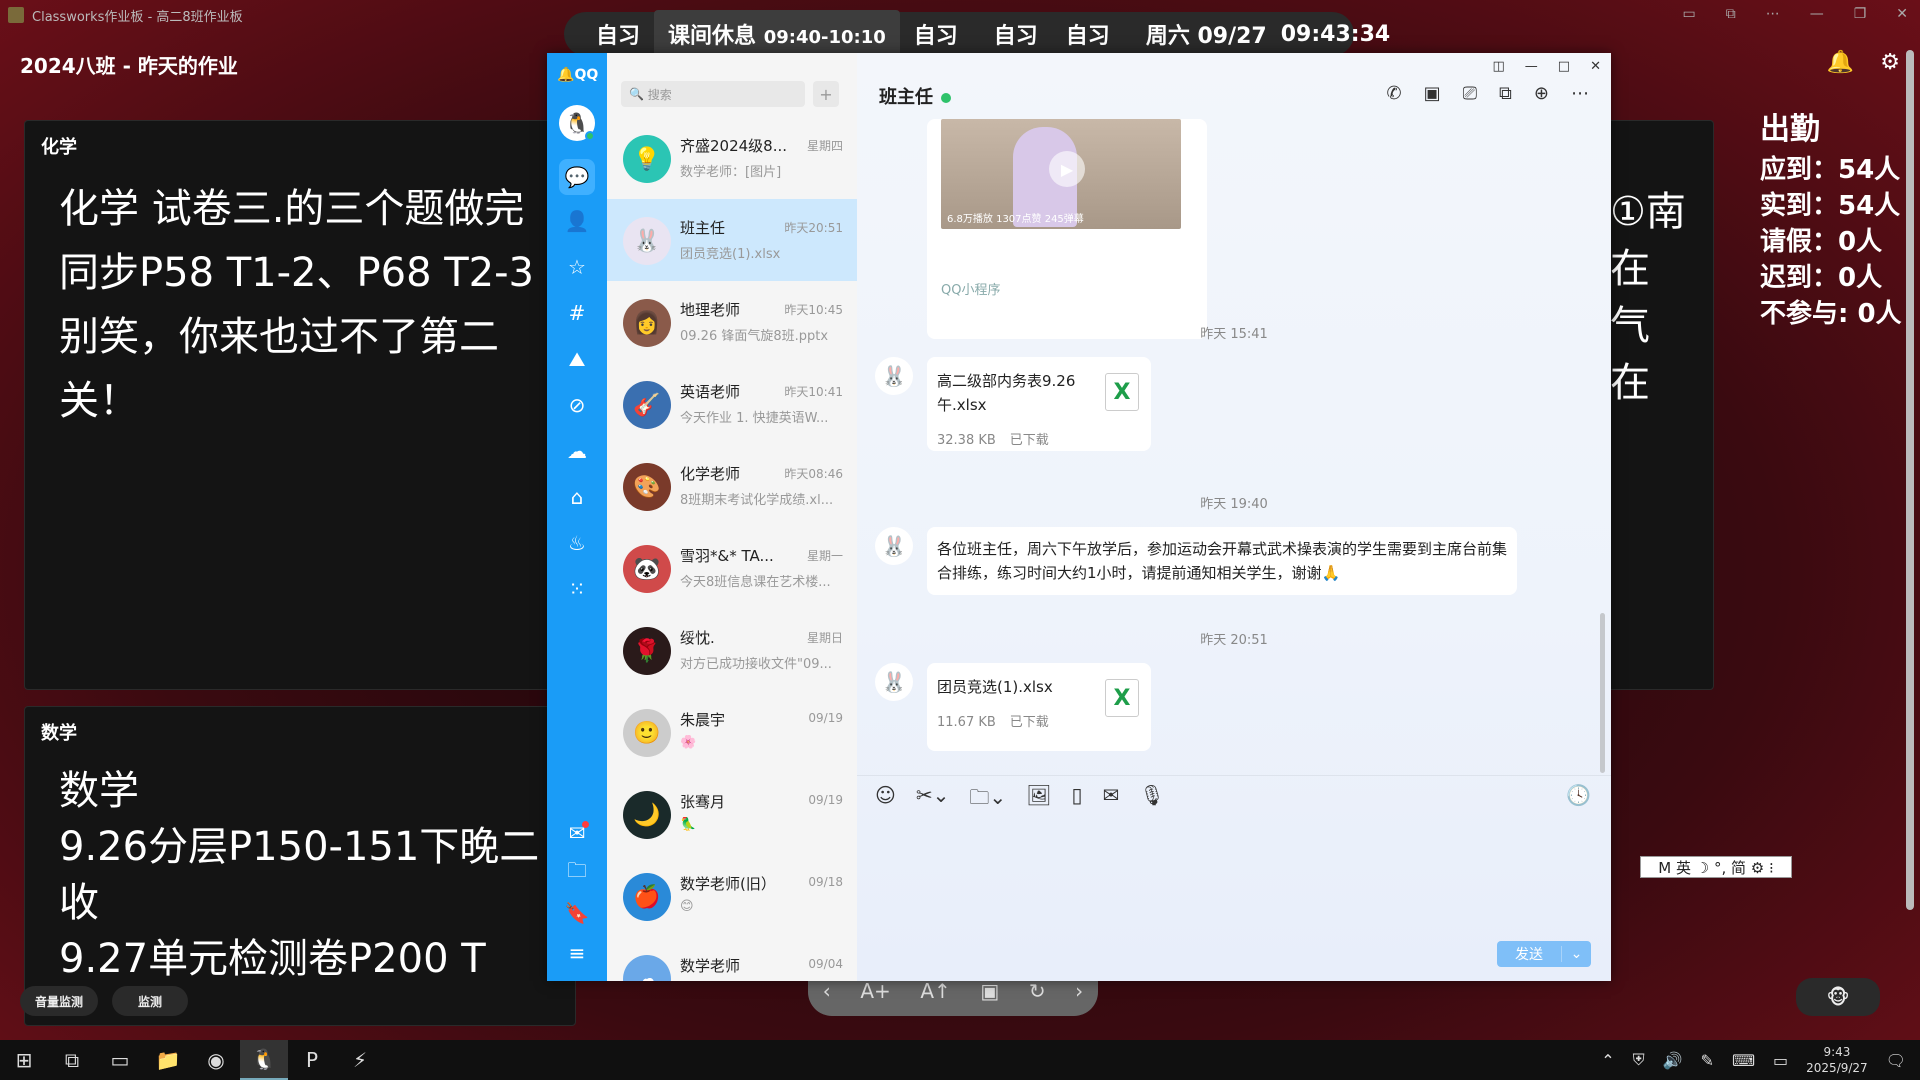 The image size is (1920, 1080). What do you see at coordinates (577, 359) in the screenshot?
I see `map-icon: ⛰` at bounding box center [577, 359].